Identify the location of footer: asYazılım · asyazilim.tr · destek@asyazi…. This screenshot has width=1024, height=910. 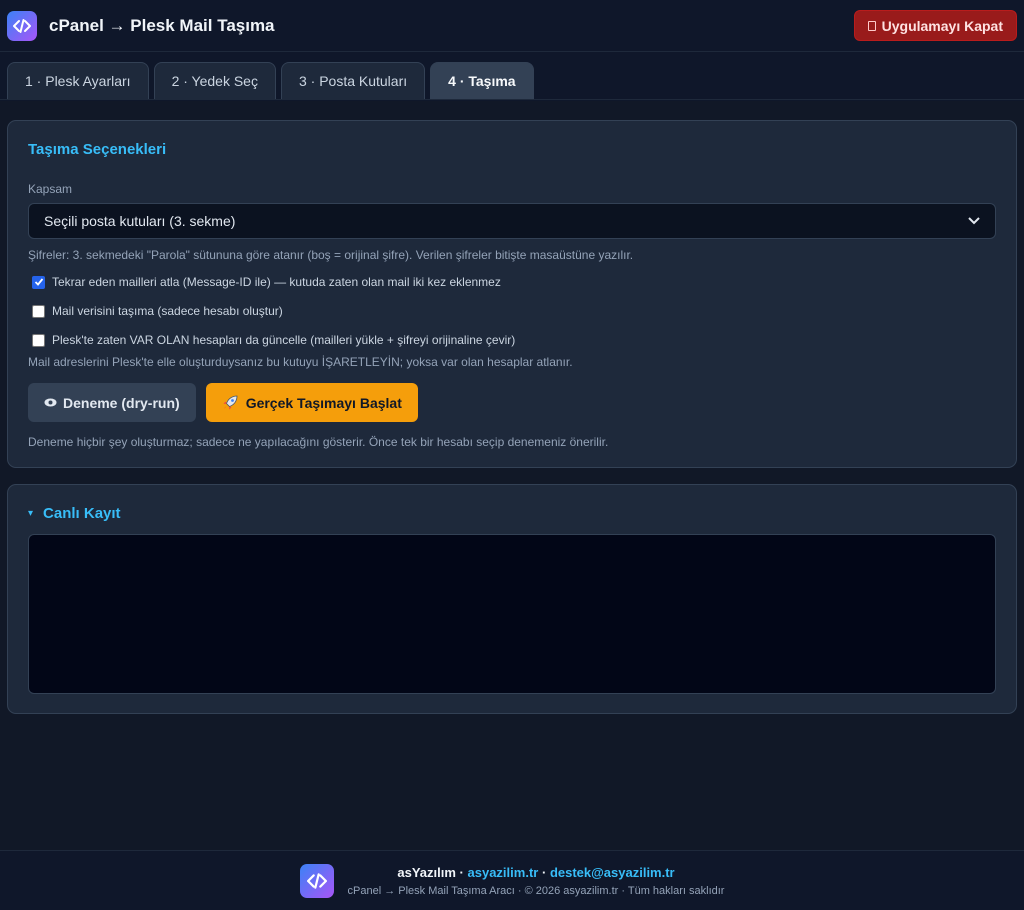
(512, 880).